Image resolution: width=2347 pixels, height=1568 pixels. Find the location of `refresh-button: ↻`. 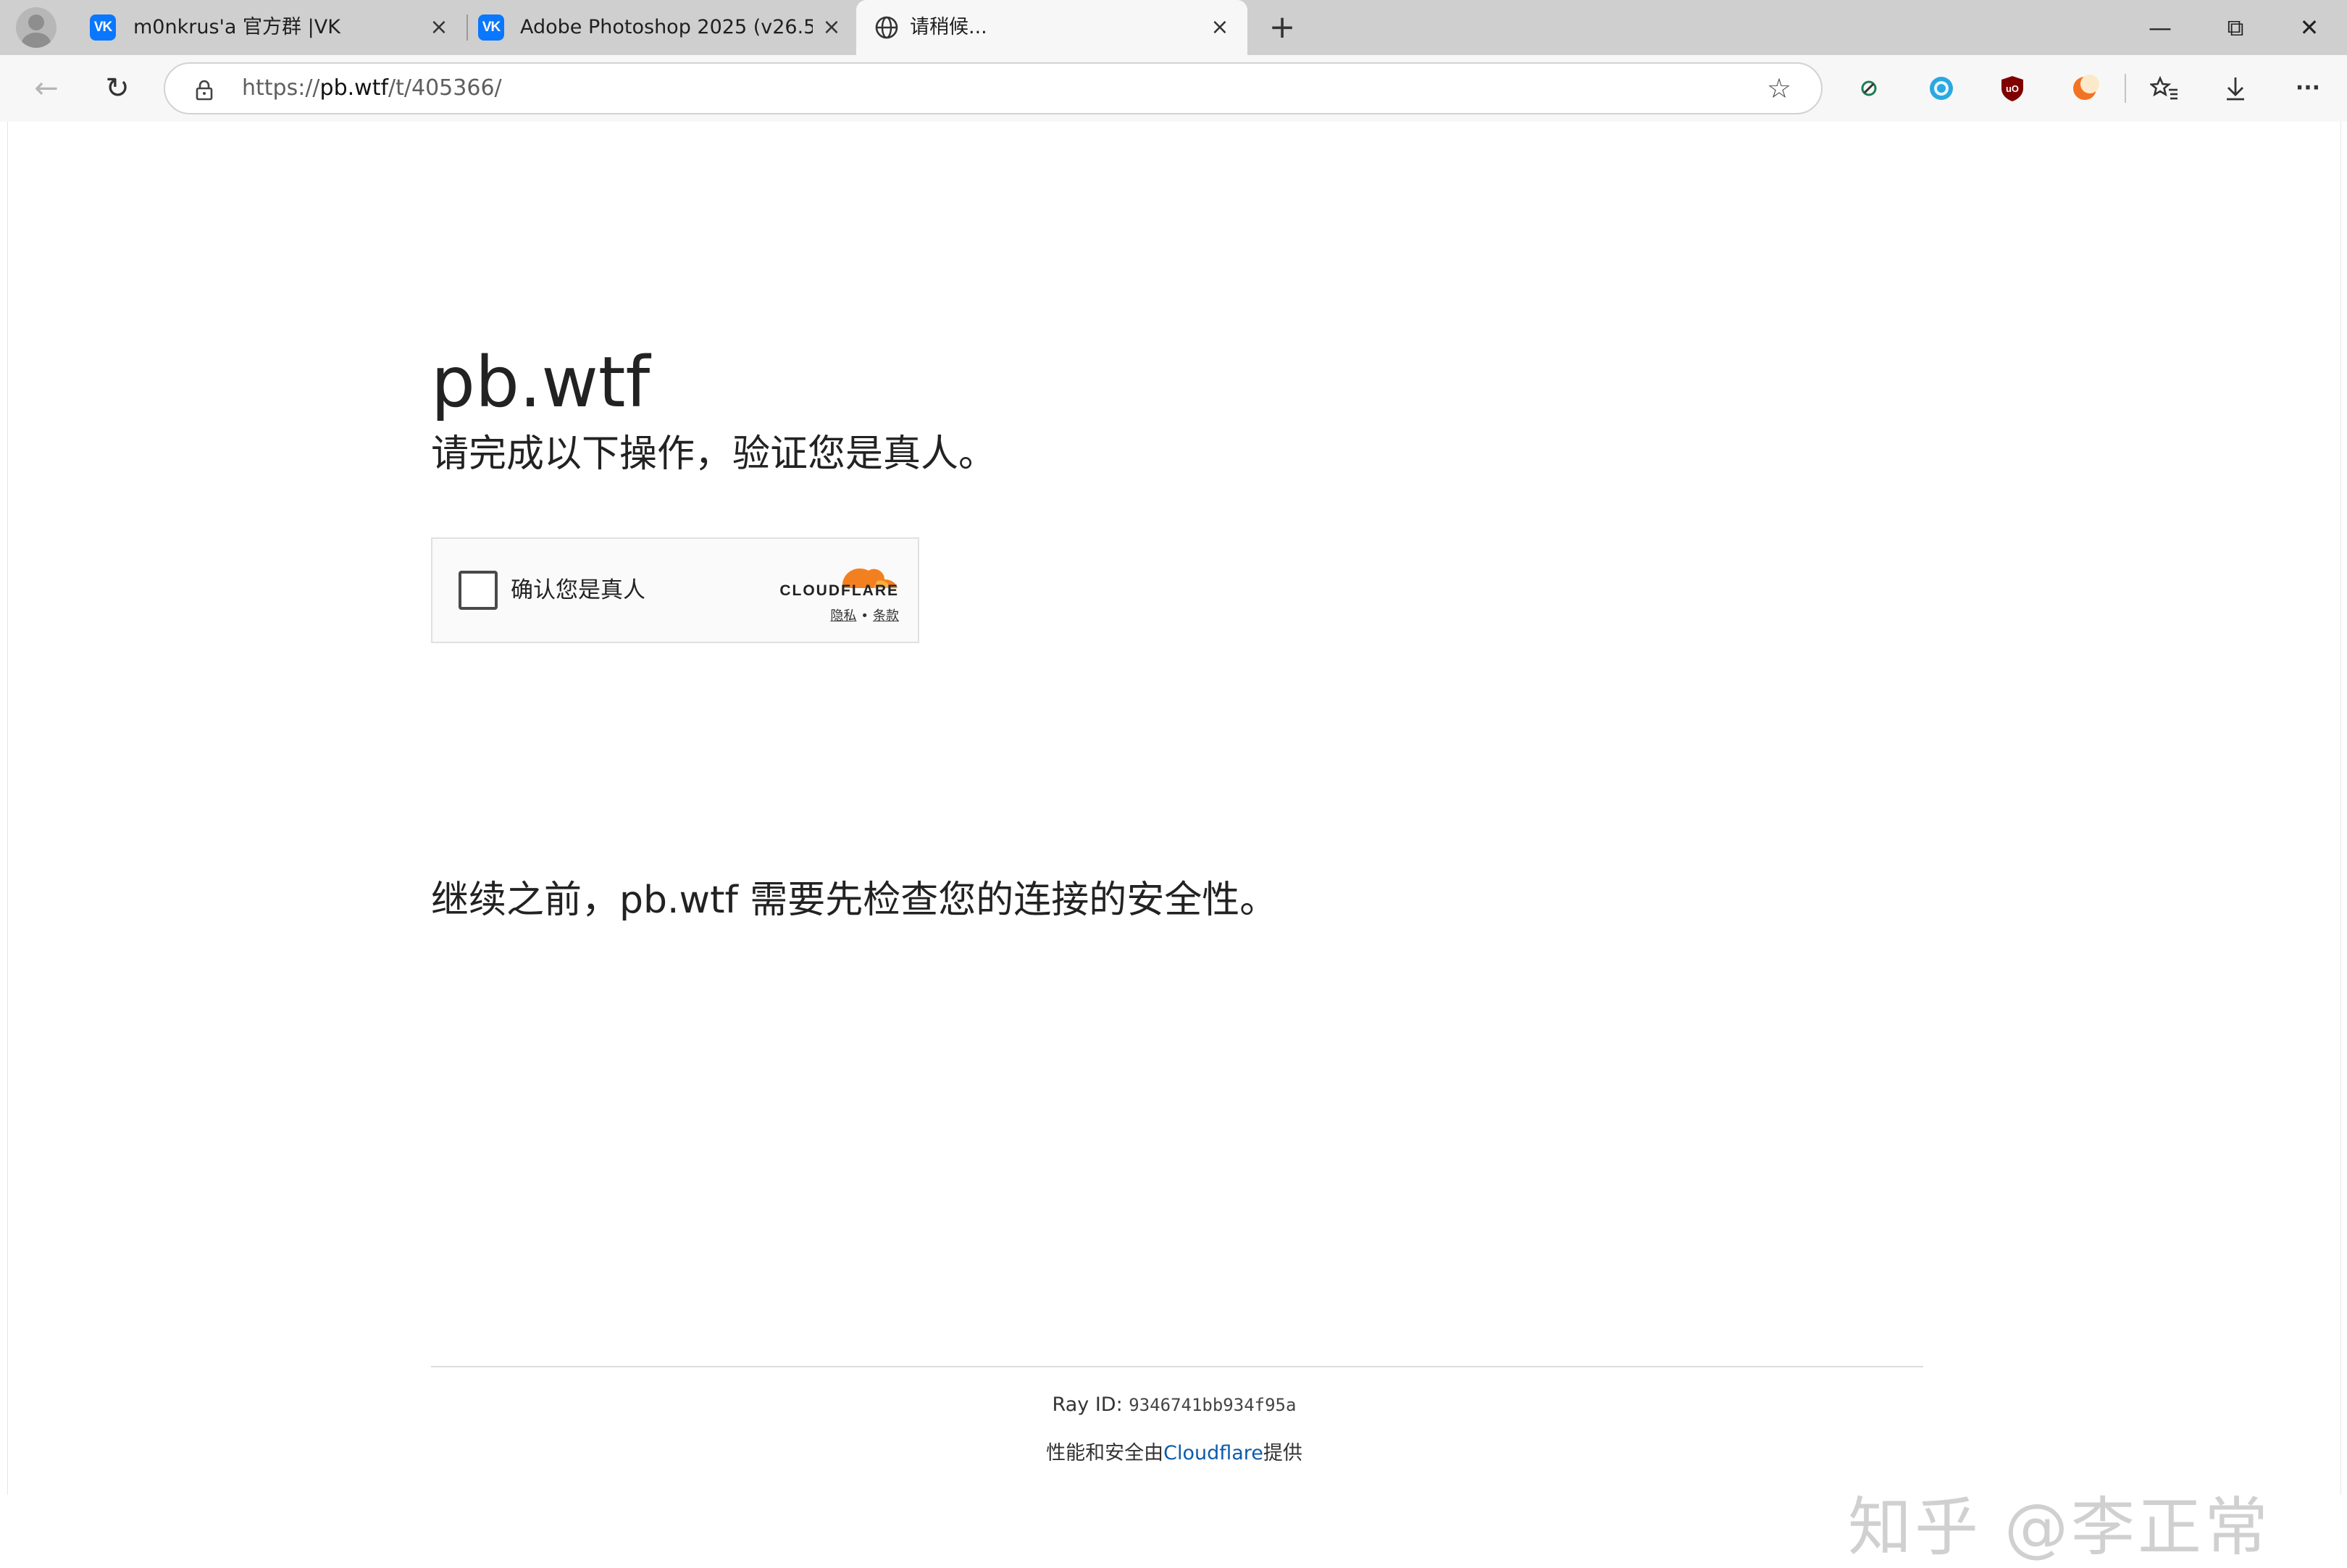

refresh-button: ↻ is located at coordinates (118, 88).